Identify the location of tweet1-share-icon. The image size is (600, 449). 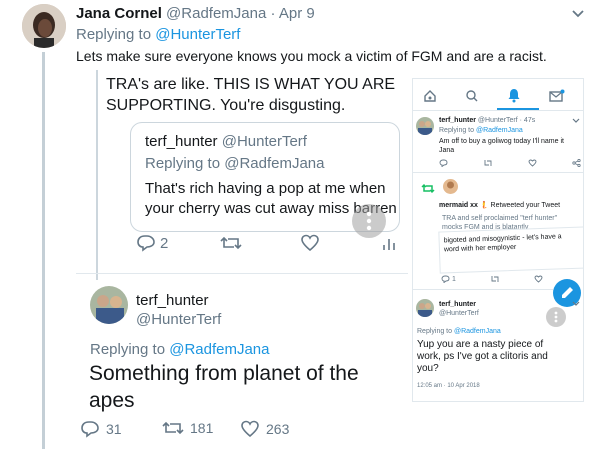
(576, 163).